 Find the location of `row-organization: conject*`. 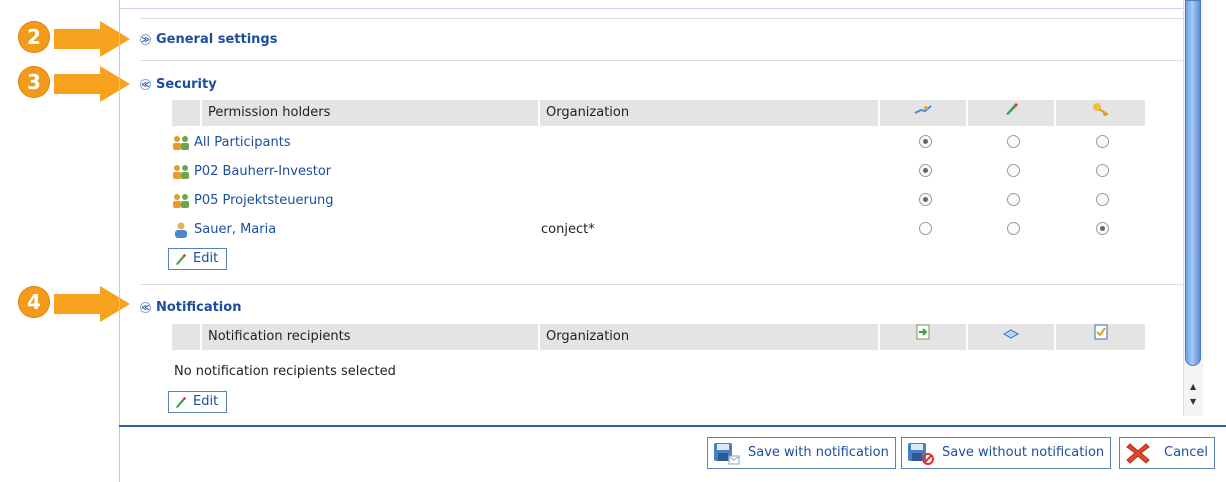

row-organization: conject* is located at coordinates (568, 229).